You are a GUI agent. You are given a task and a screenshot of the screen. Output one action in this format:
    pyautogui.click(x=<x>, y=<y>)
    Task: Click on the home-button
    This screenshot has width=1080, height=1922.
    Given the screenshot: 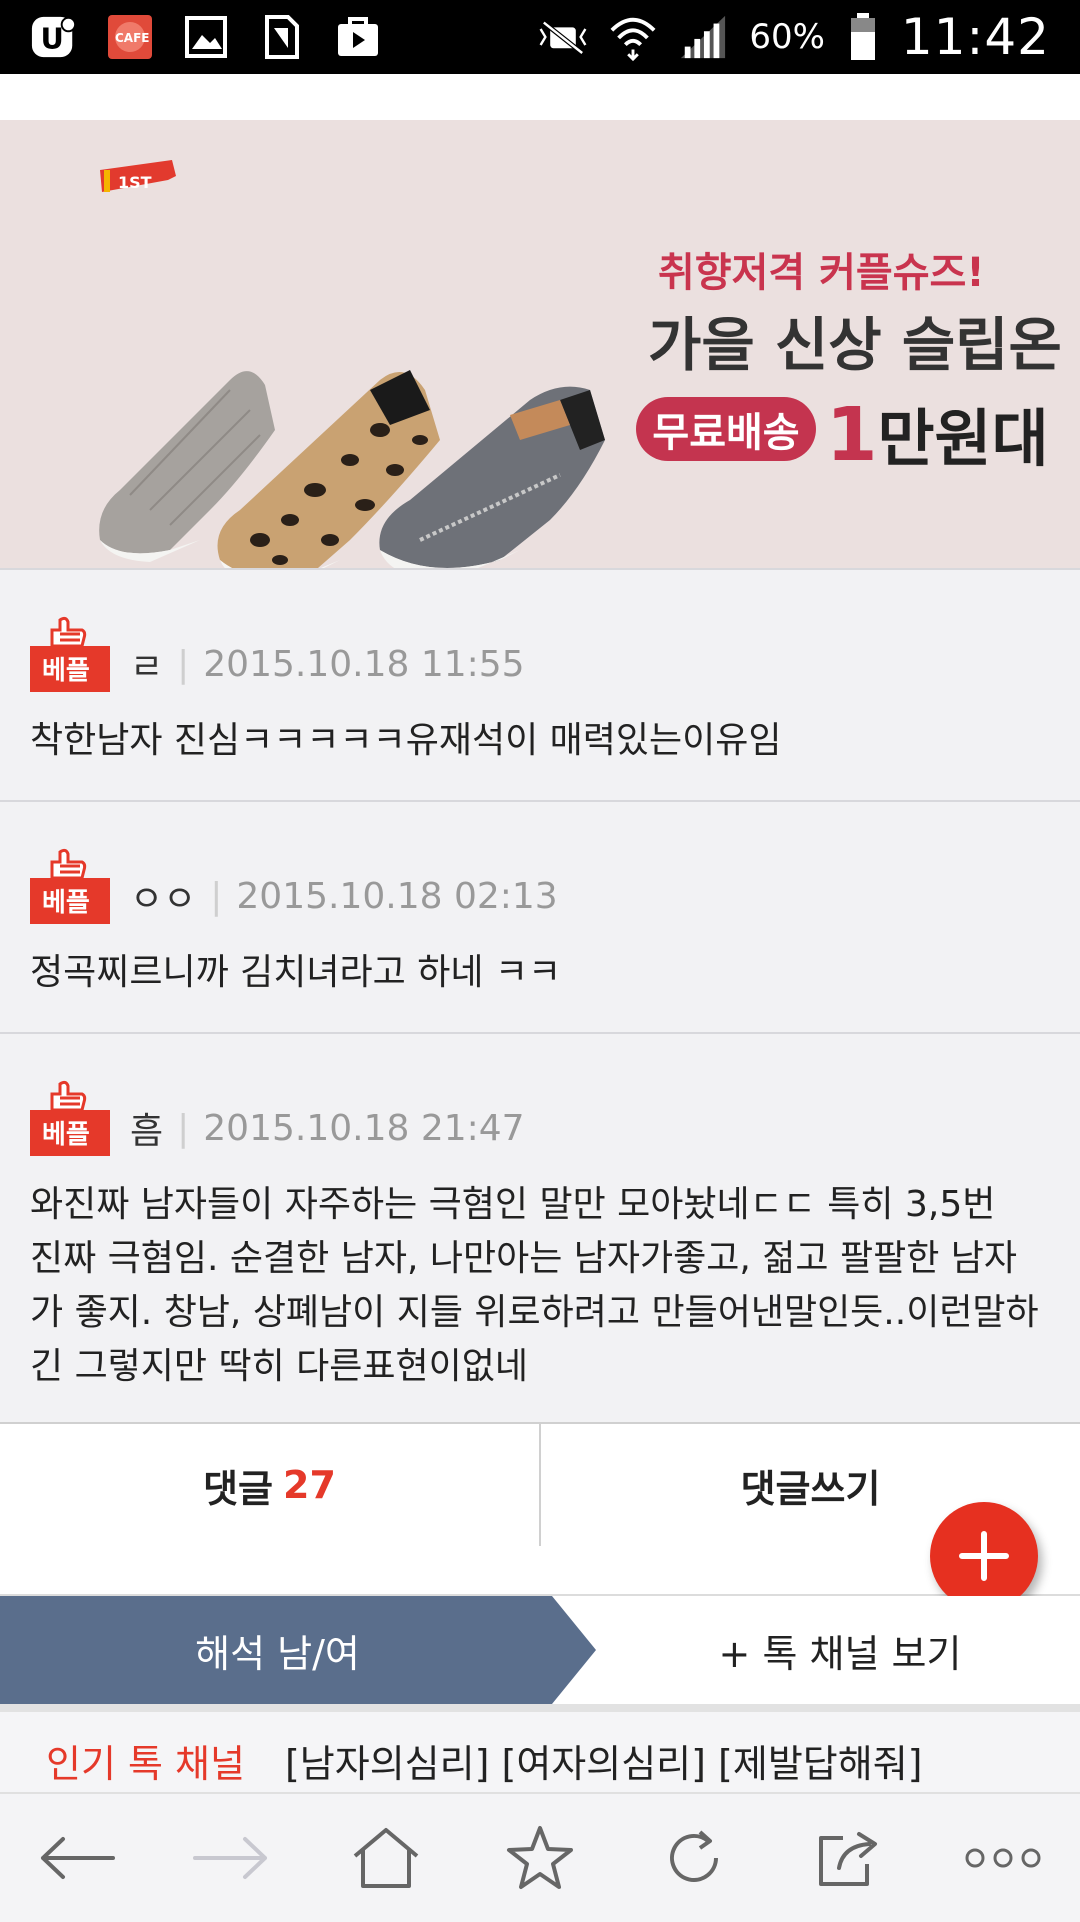 What is the action you would take?
    pyautogui.click(x=386, y=1858)
    